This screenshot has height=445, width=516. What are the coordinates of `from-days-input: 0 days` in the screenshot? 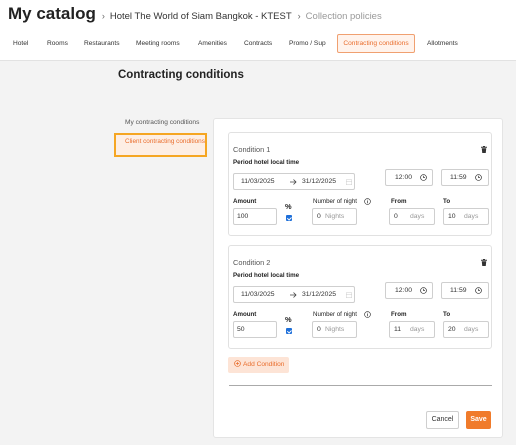 It's located at (412, 216).